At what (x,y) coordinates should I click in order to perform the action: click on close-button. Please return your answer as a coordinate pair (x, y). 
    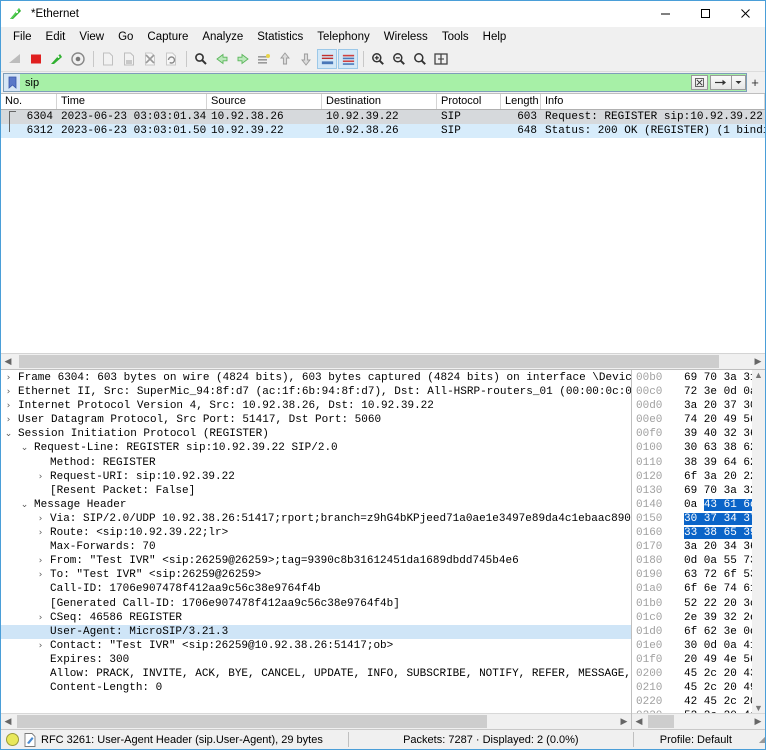
    Looking at the image, I should click on (745, 13).